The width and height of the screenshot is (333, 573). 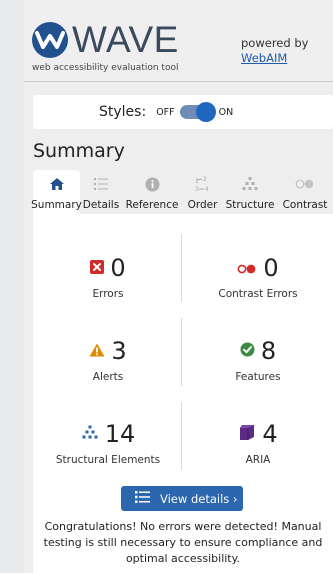 What do you see at coordinates (120, 434) in the screenshot?
I see `structural-count: 14` at bounding box center [120, 434].